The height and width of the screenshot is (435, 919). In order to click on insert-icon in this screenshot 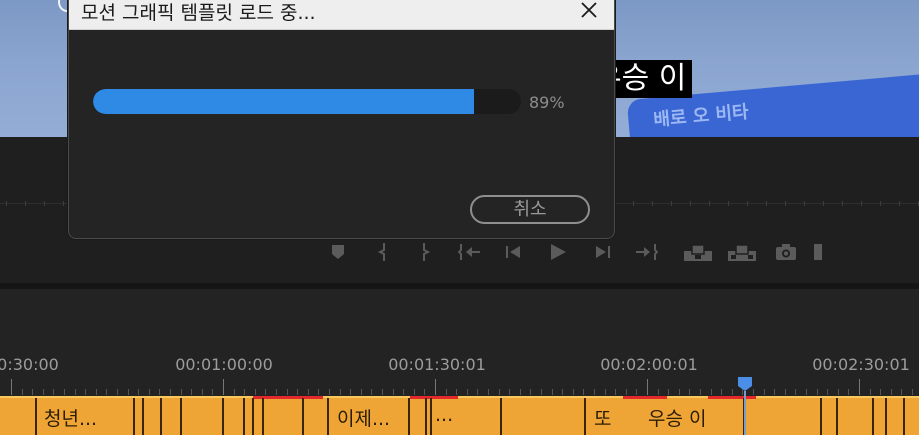, I will do `click(698, 252)`.